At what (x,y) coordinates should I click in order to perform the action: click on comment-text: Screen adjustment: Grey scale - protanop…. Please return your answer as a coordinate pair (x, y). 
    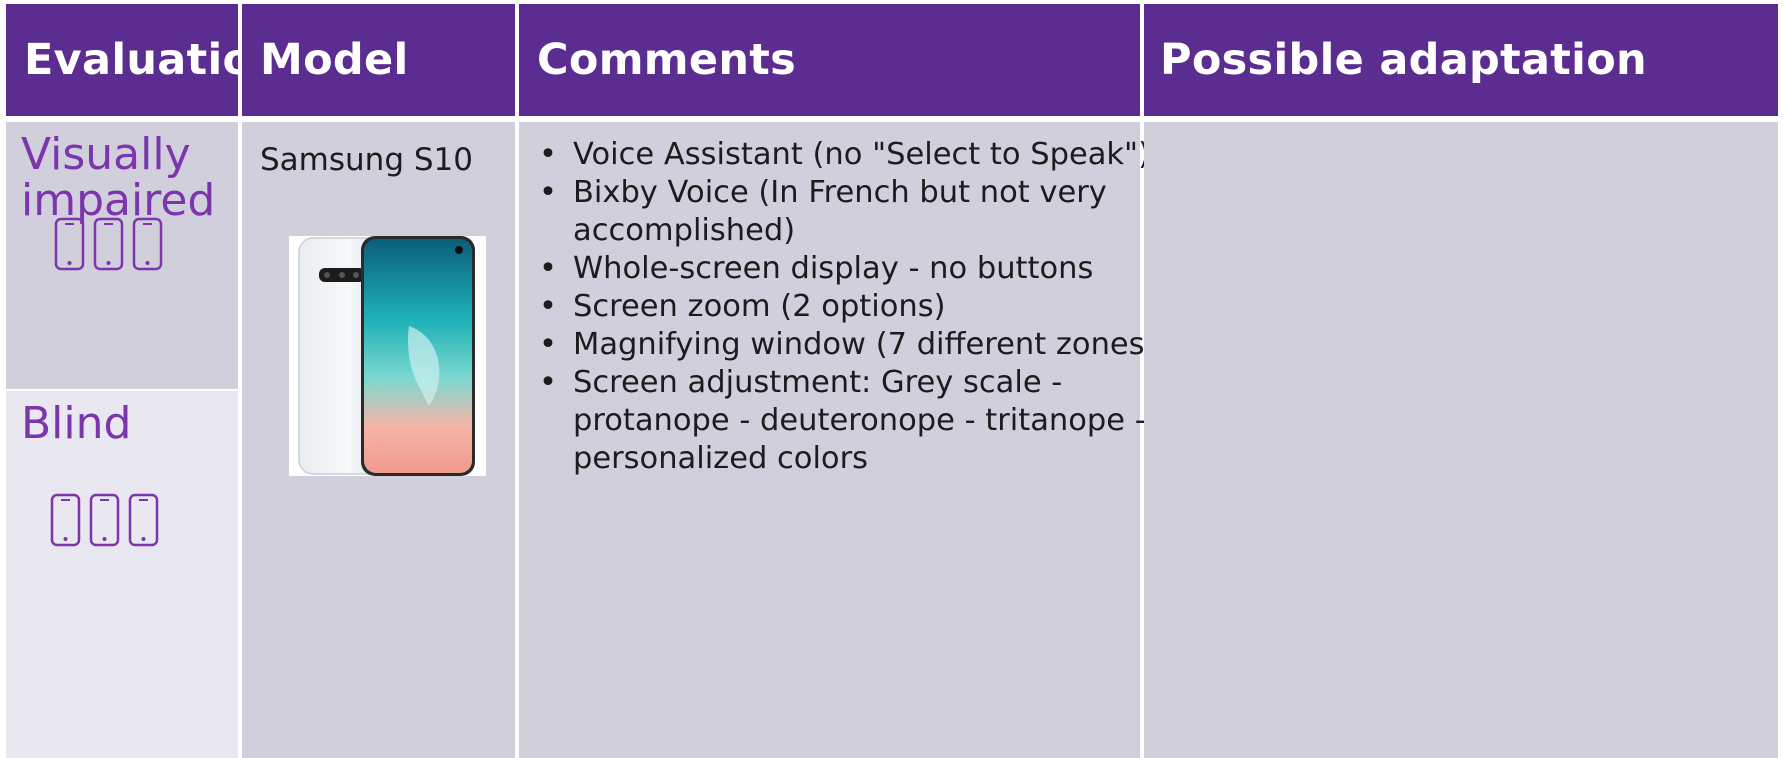
    Looking at the image, I should click on (859, 420).